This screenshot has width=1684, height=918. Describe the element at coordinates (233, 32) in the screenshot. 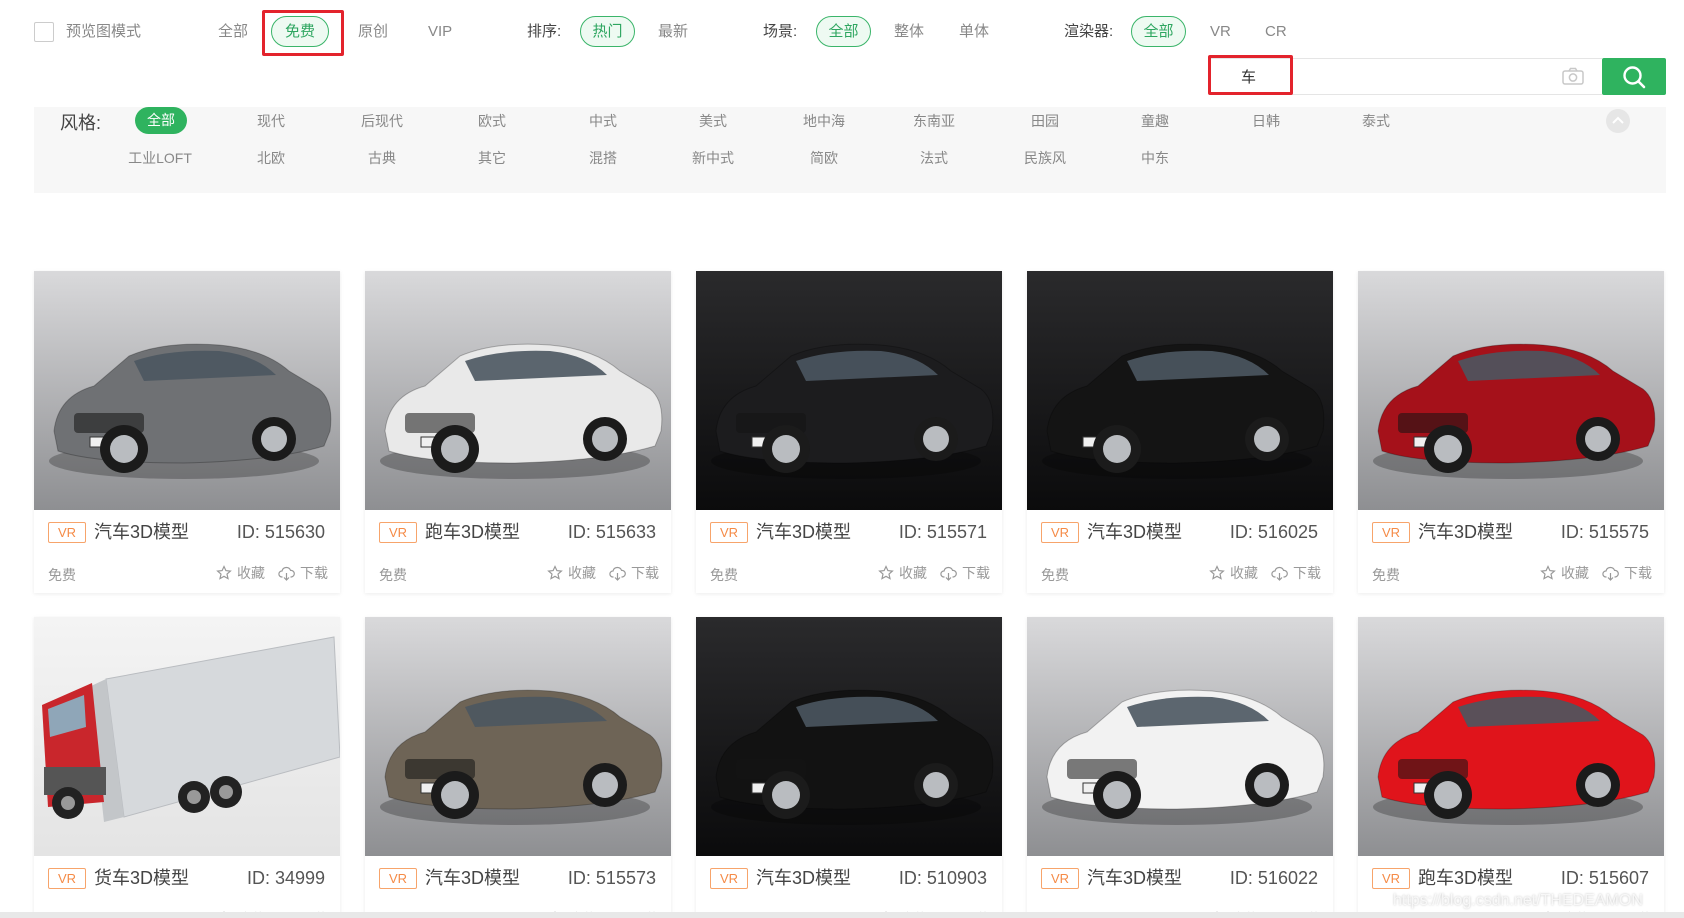

I see `filter-type-all: 全部` at that location.